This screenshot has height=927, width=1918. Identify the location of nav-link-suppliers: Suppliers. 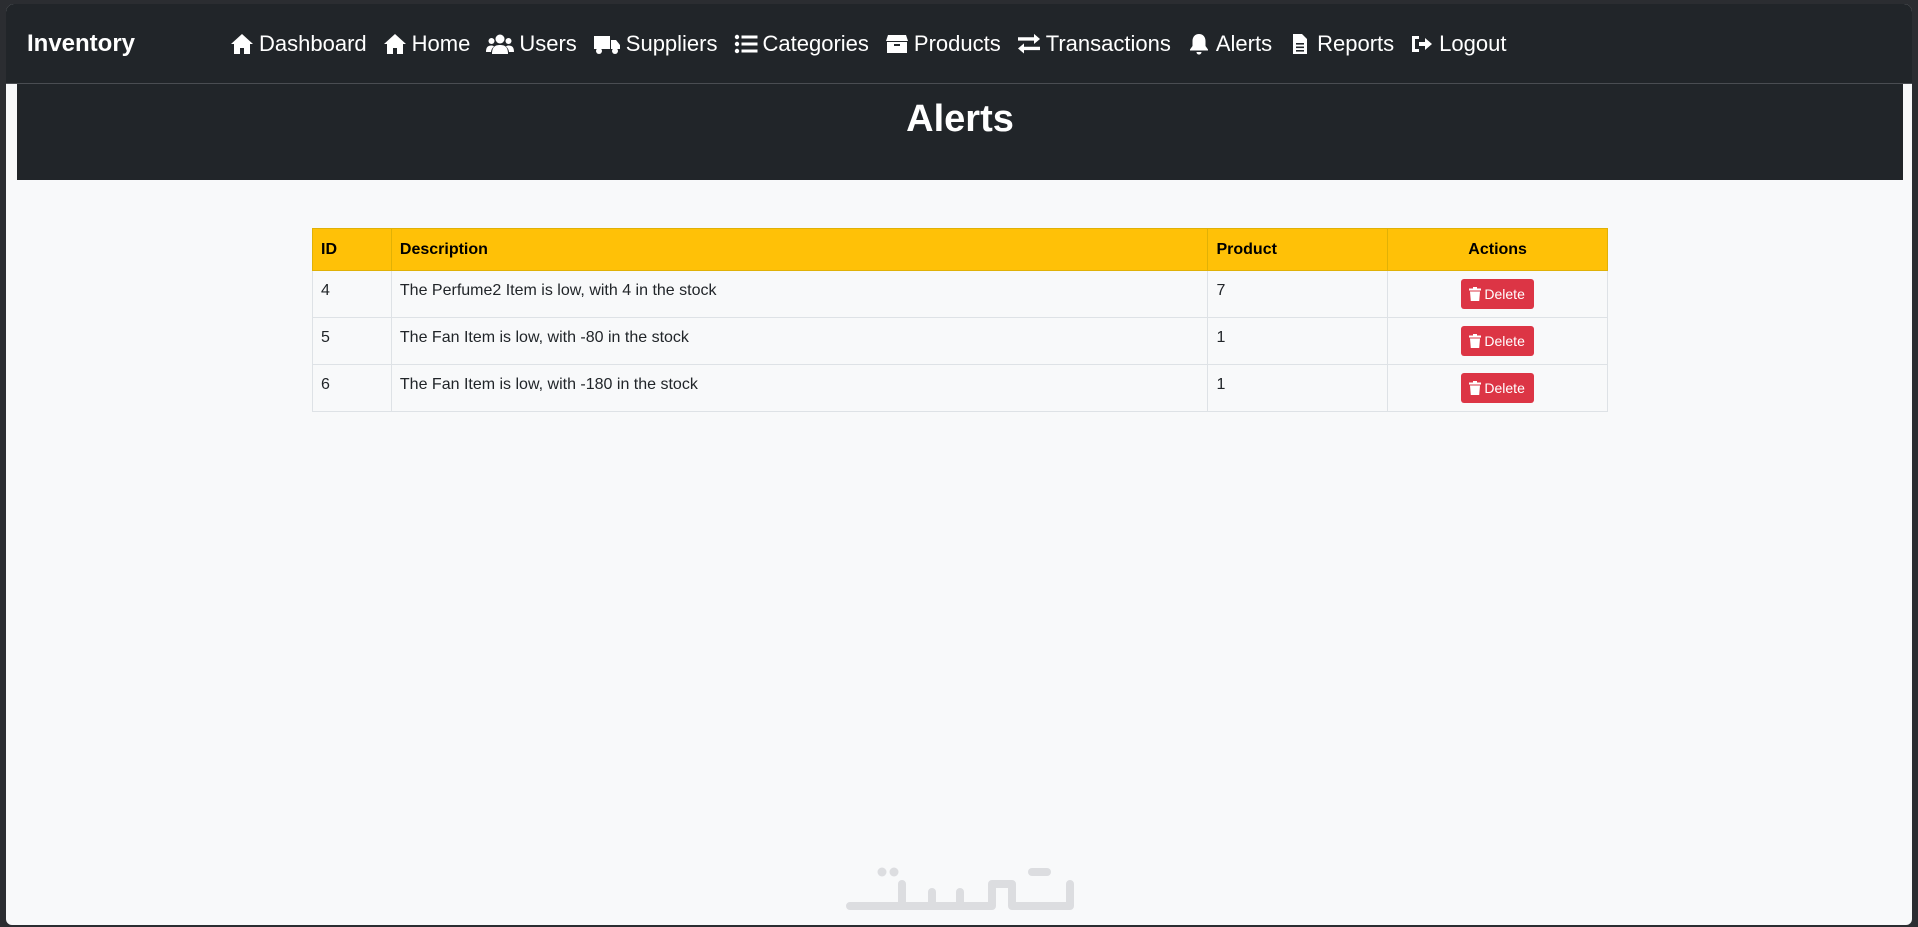
(655, 44).